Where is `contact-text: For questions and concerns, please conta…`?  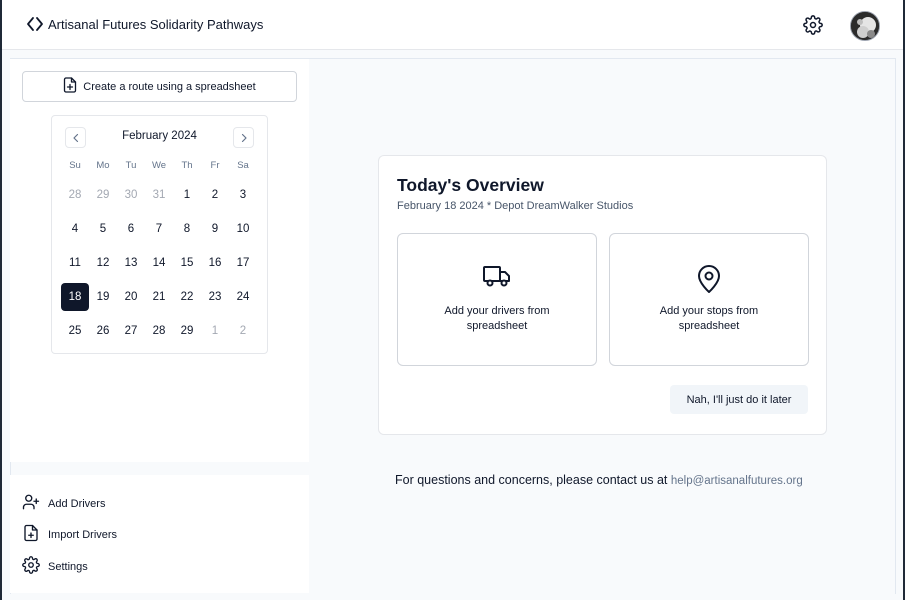 contact-text: For questions and concerns, please conta… is located at coordinates (531, 480).